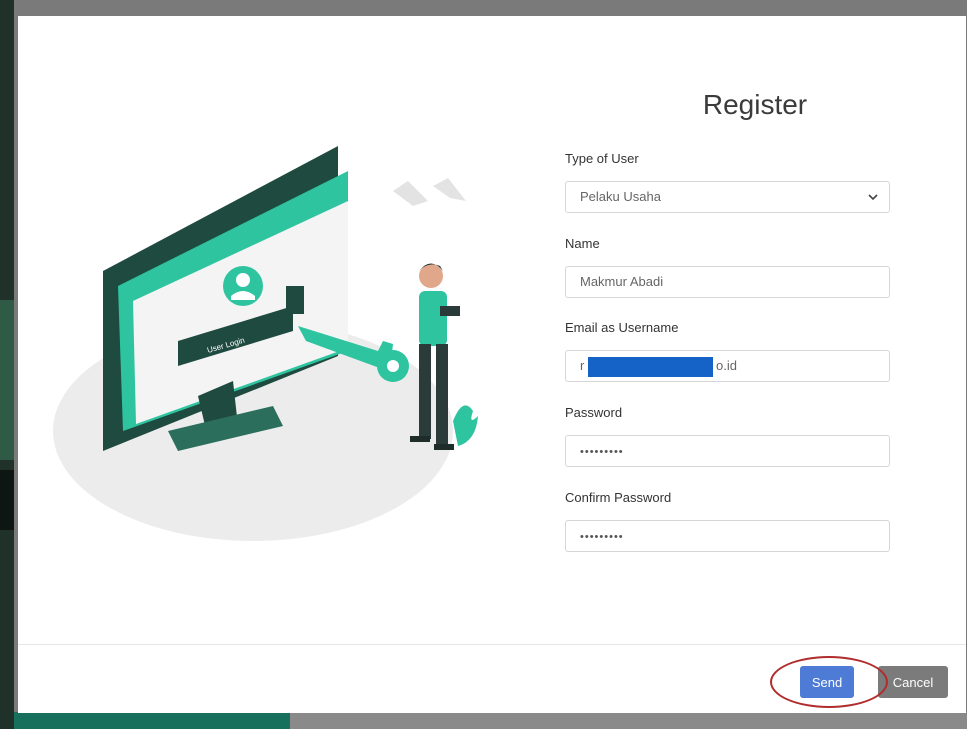 The image size is (967, 729). I want to click on user-type-selected-value: Pelaku Usaha, so click(620, 196).